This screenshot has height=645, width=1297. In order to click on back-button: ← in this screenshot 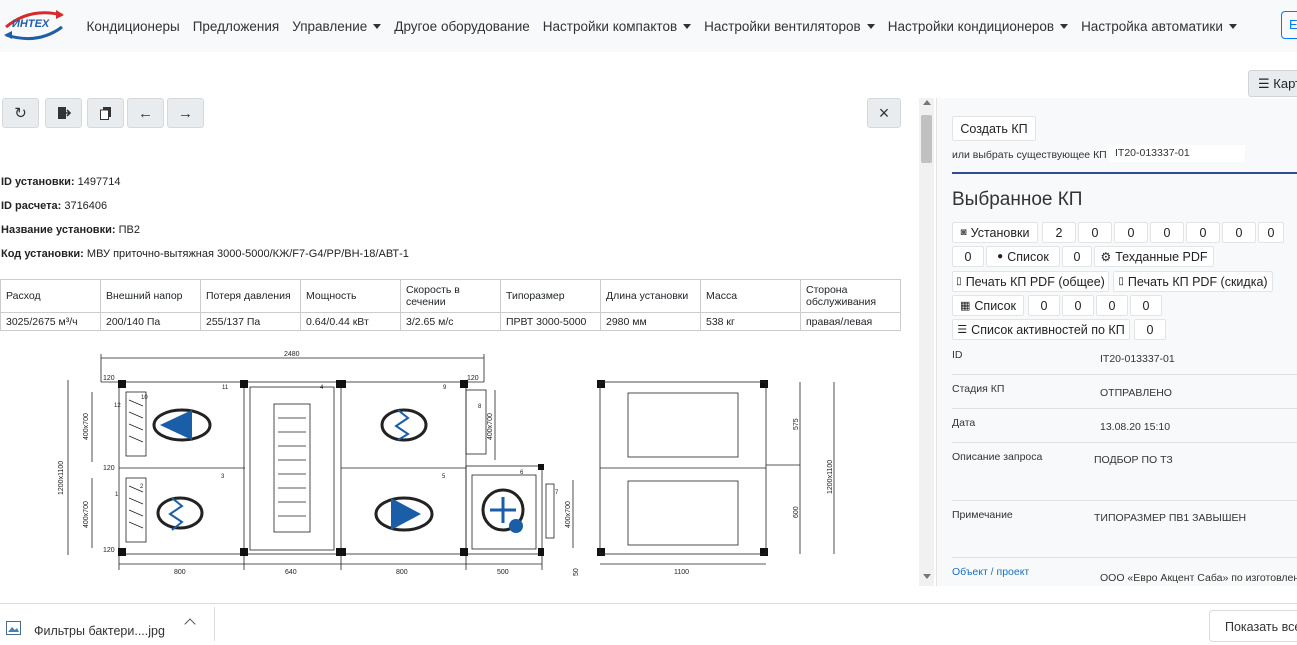, I will do `click(145, 113)`.